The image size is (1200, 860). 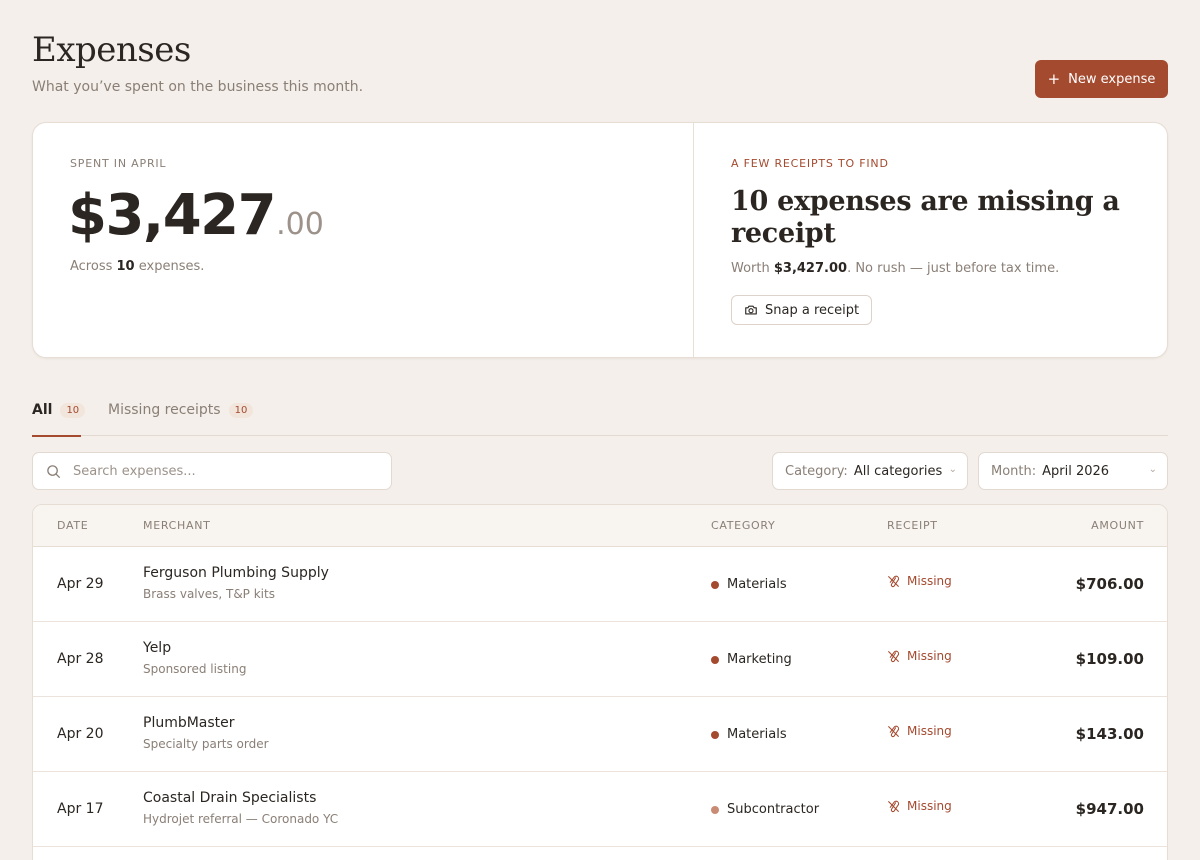 I want to click on row-note: Hydrojet referral — Coronado YC, so click(x=241, y=819).